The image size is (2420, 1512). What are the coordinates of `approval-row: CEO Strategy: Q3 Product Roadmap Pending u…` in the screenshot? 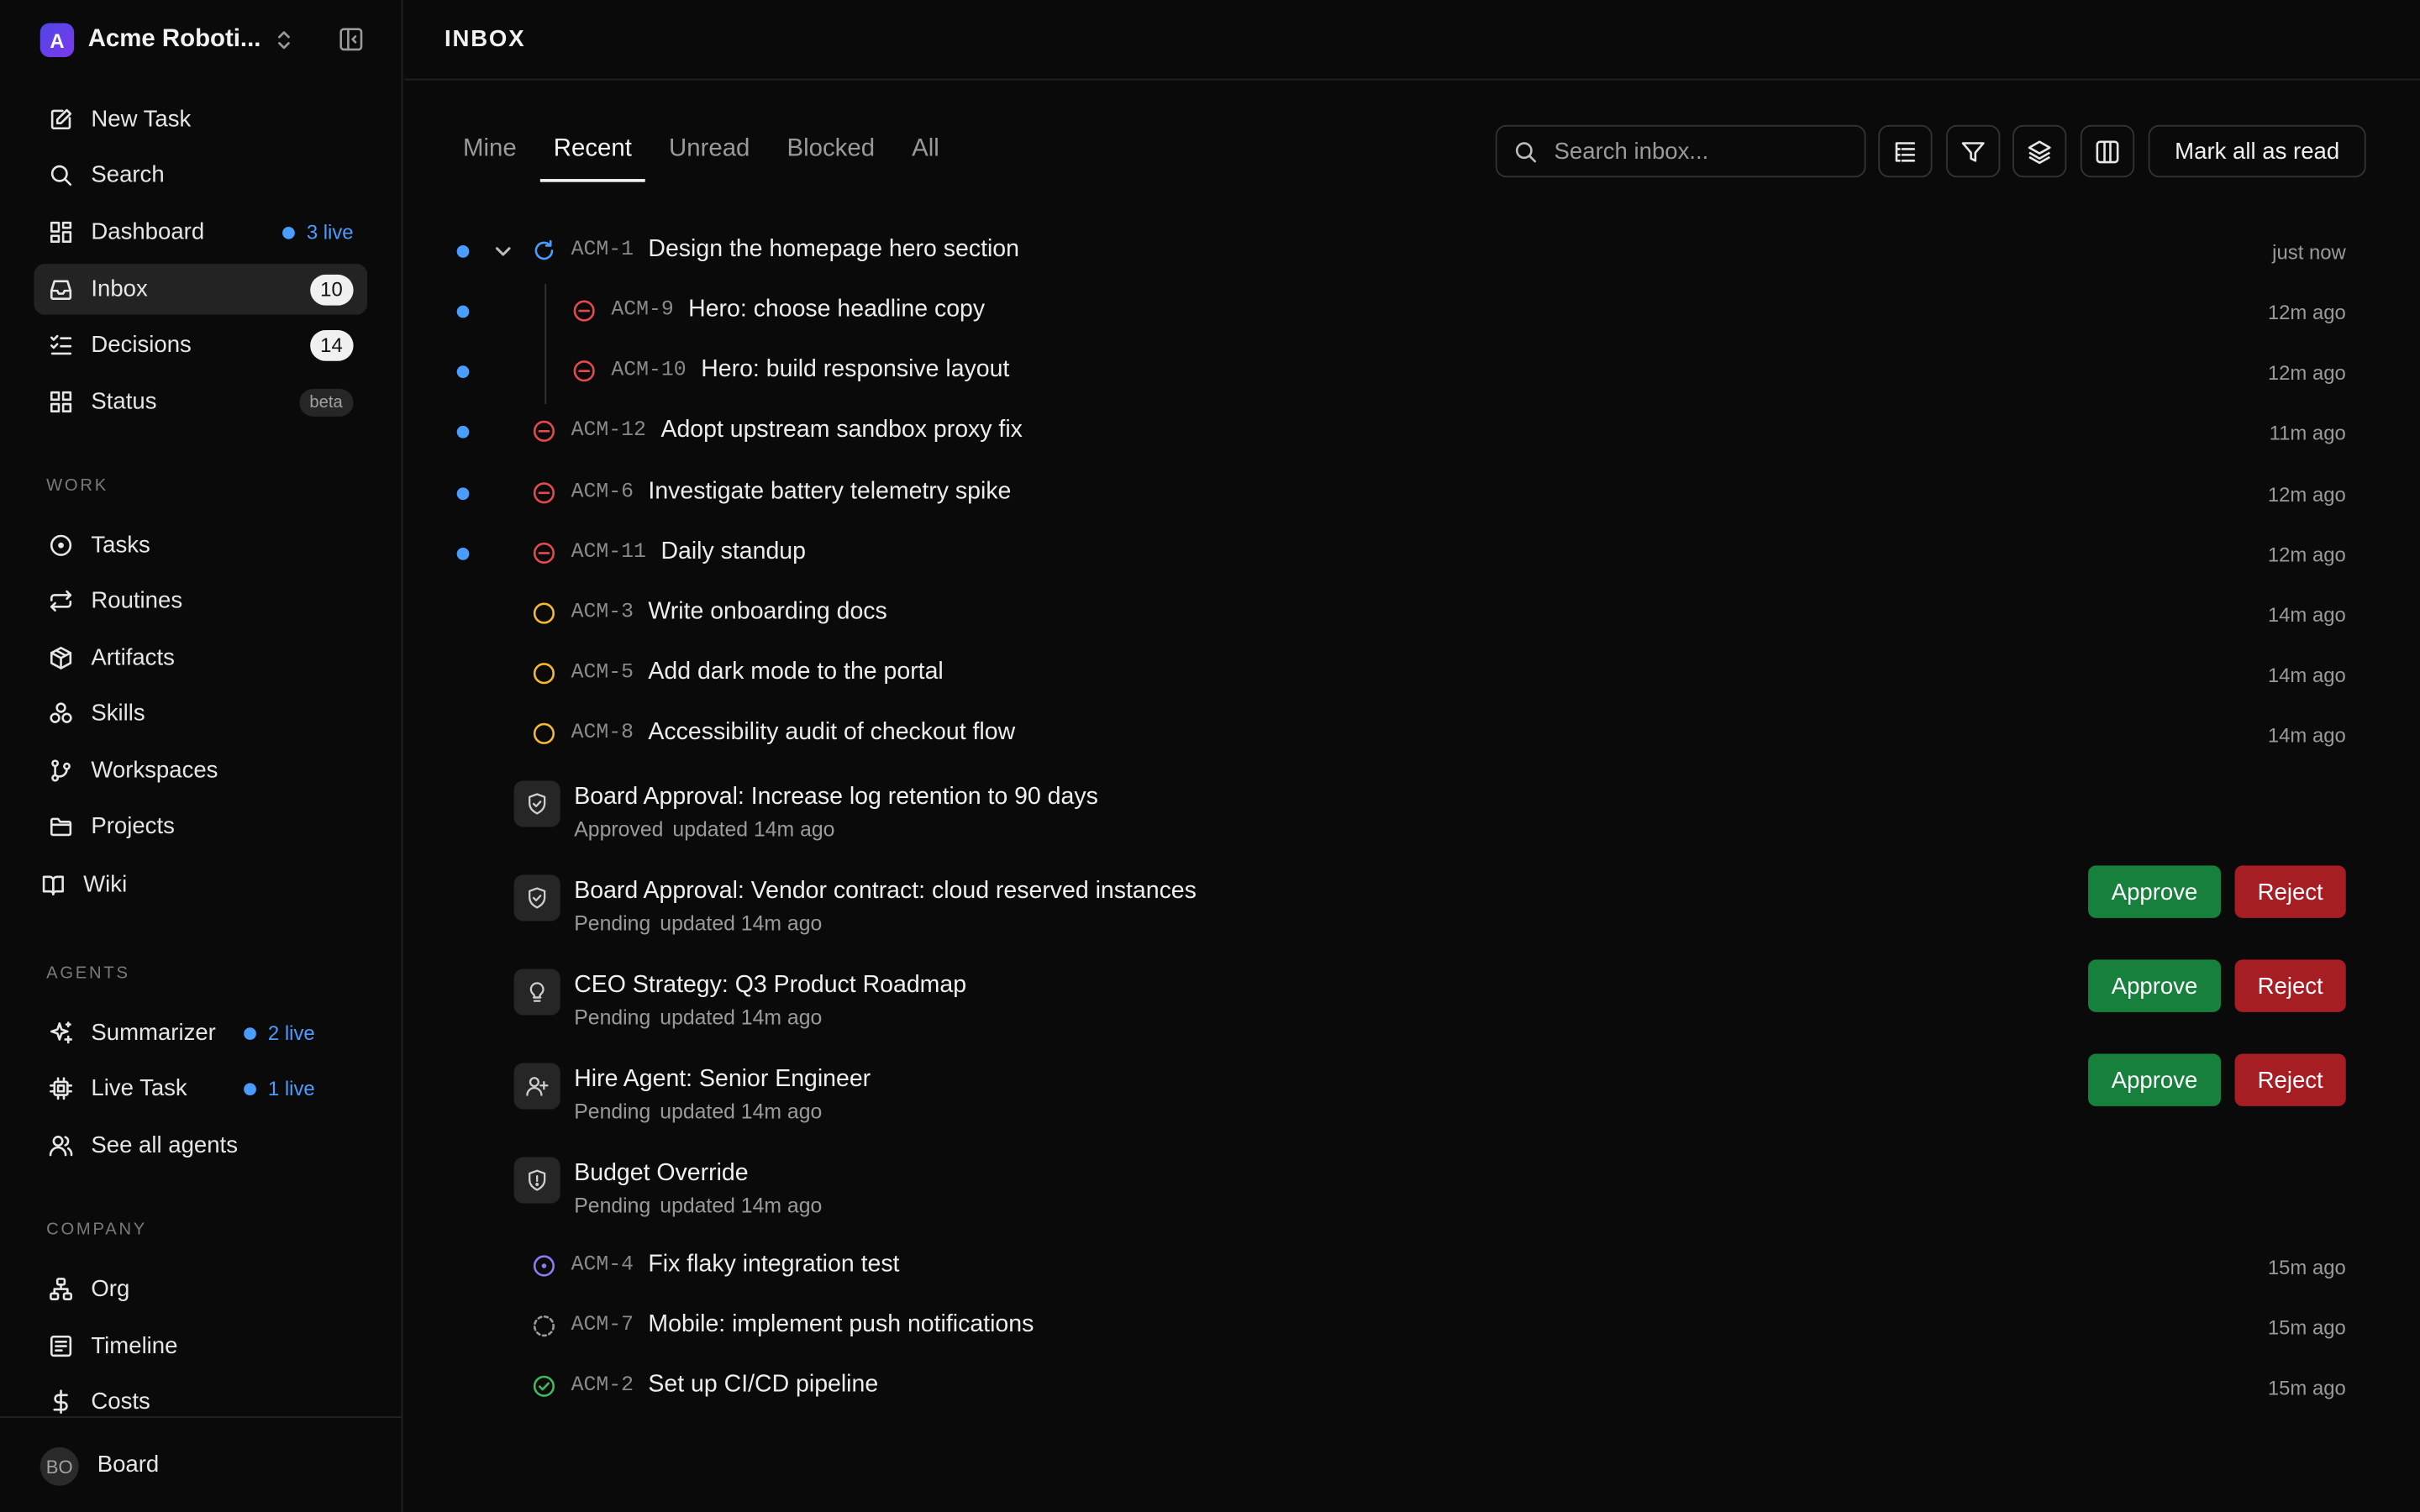 It's located at (1412, 1011).